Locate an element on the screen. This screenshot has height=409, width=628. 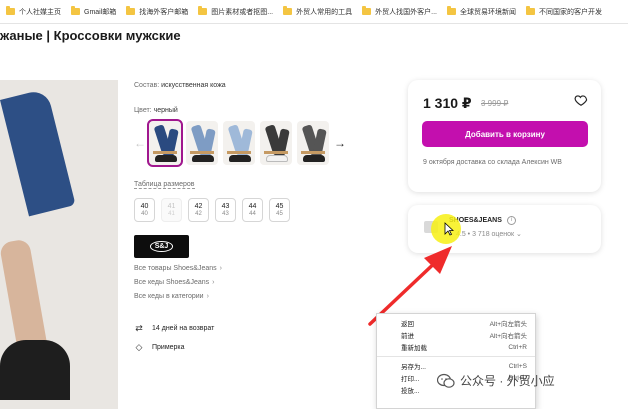
bookmark-label: Gmail邮箱 is located at coordinates (100, 12).